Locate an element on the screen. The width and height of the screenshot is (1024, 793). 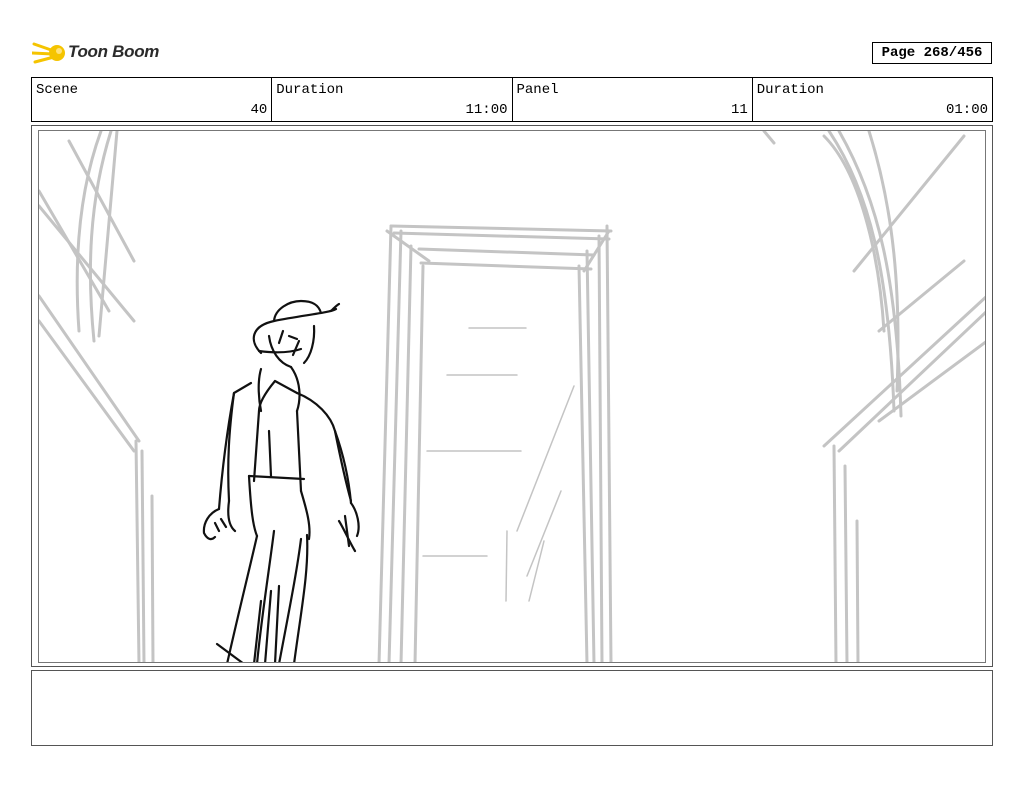
panel-duration-cell: Duration 01:00 is located at coordinates (872, 99).